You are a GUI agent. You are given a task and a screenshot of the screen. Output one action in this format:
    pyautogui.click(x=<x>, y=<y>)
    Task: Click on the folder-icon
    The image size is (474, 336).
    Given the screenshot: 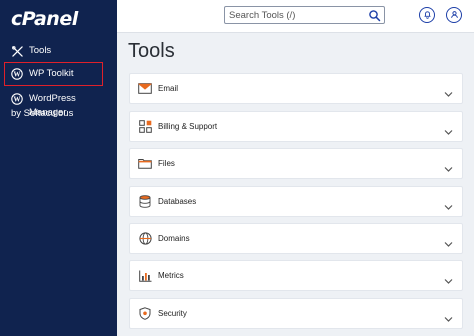 What is the action you would take?
    pyautogui.click(x=145, y=164)
    